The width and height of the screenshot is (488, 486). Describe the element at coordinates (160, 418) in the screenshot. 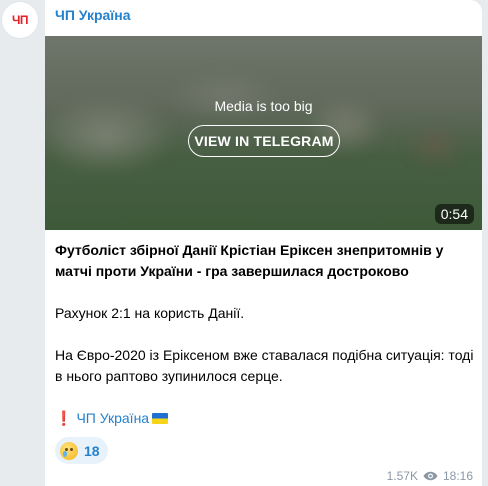

I see `ukraine-flag-icon` at that location.